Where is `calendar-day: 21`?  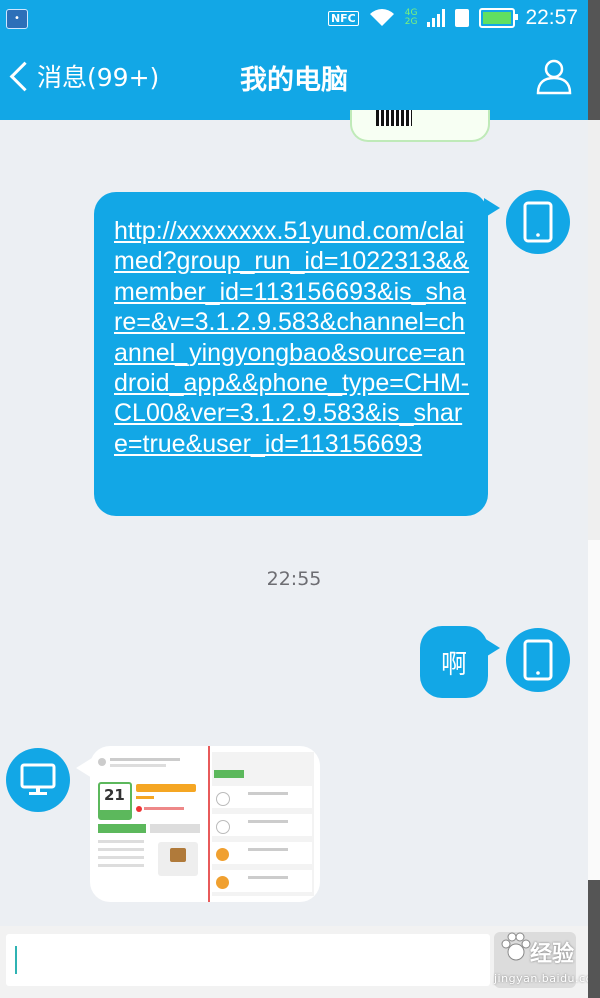
calendar-day: 21 is located at coordinates (114, 795).